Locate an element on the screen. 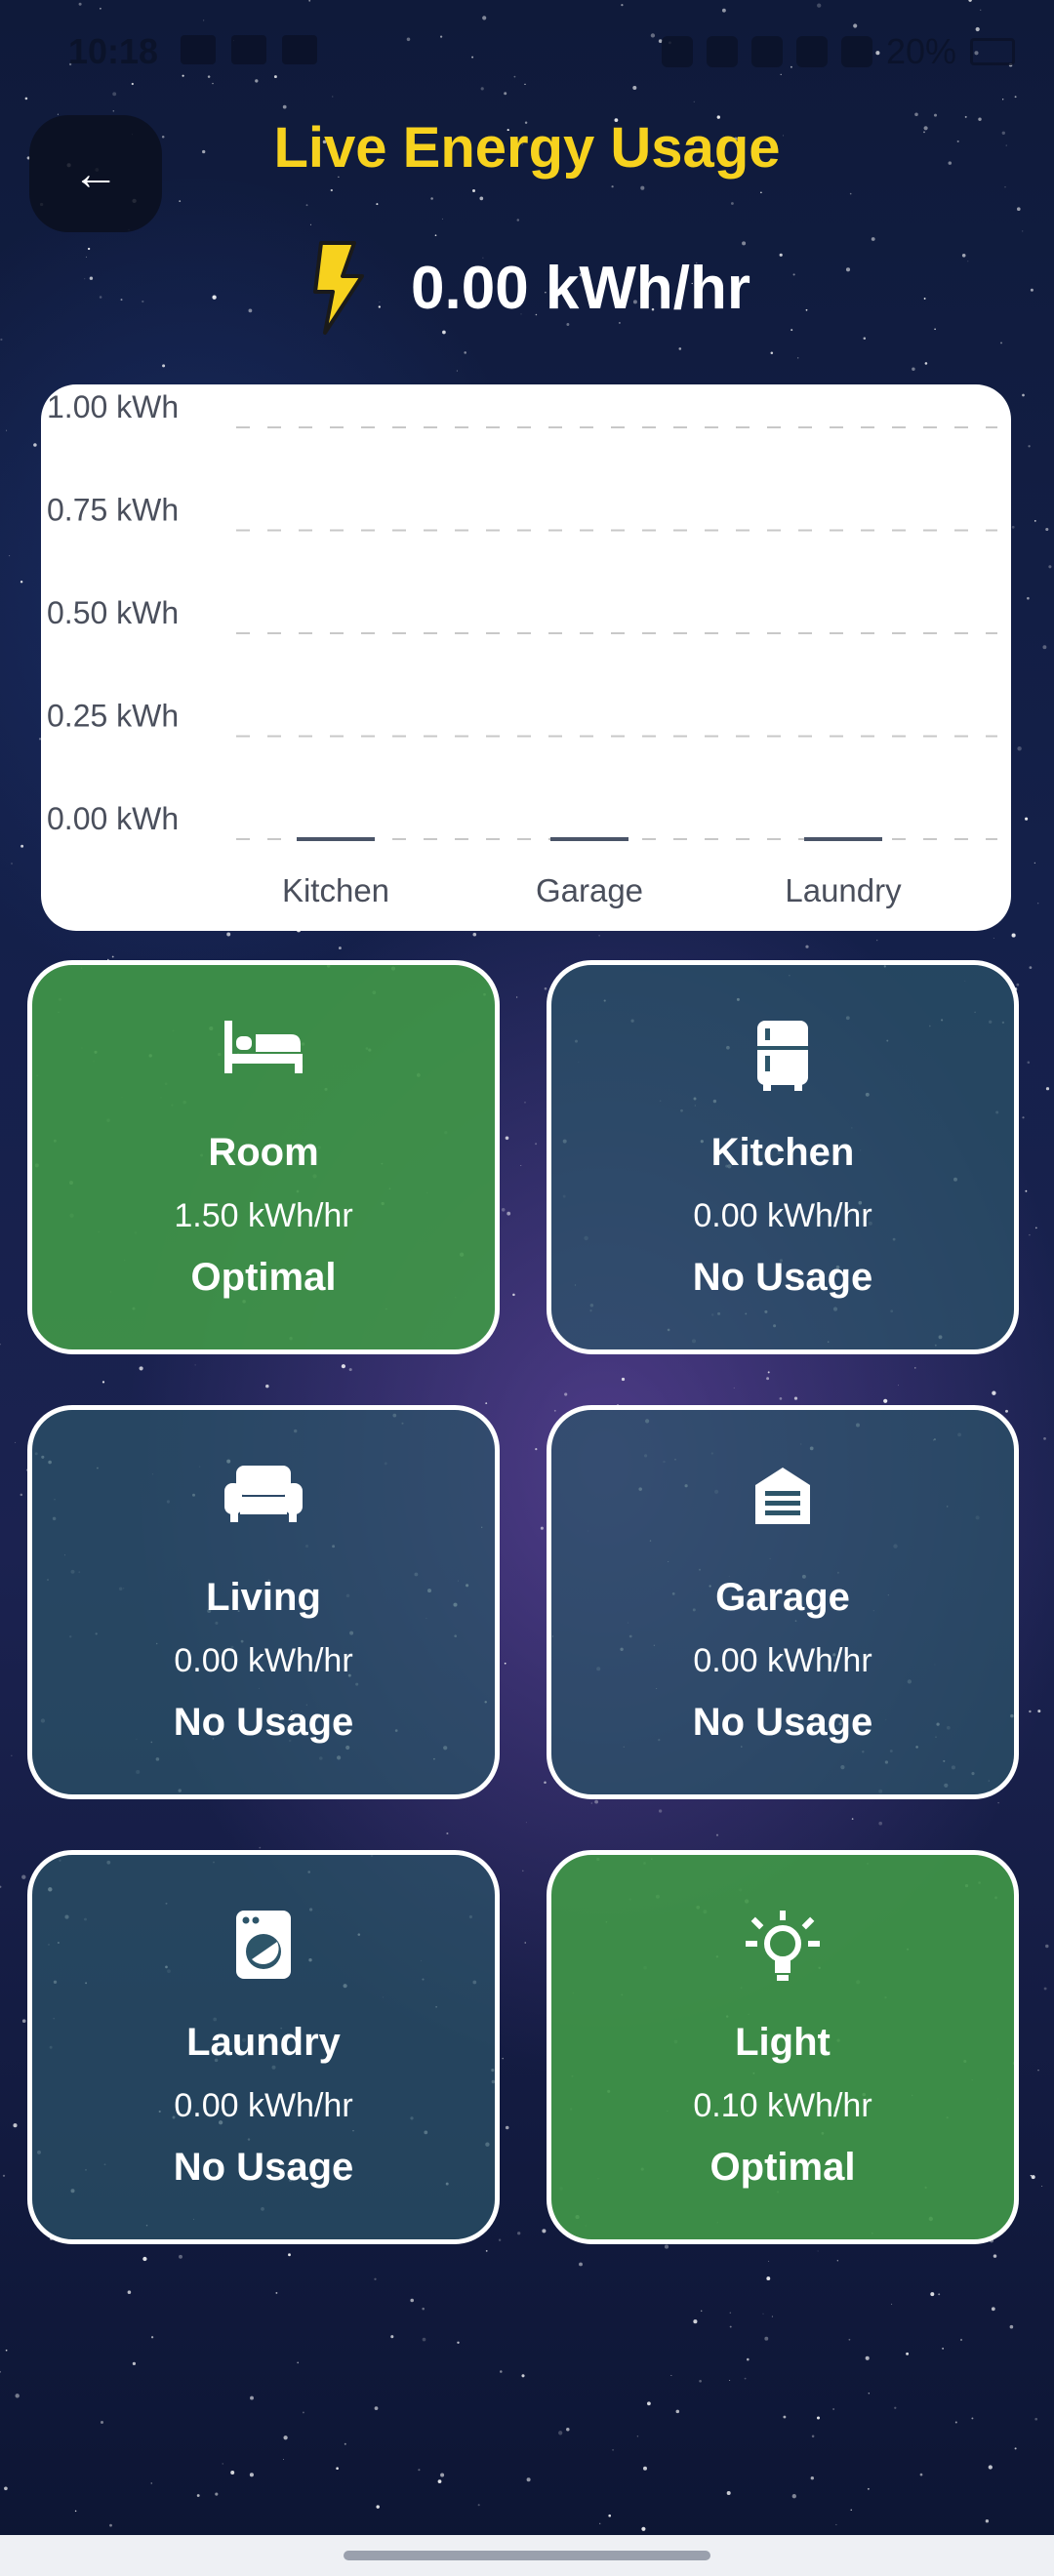 The height and width of the screenshot is (2576, 1054). bed-icon is located at coordinates (263, 1058).